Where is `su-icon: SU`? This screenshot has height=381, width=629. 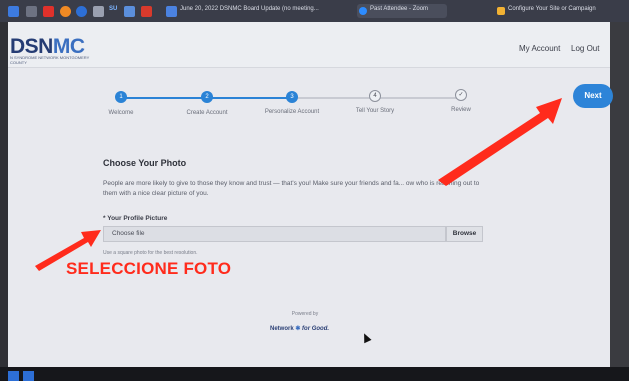
su-icon: SU is located at coordinates (113, 9).